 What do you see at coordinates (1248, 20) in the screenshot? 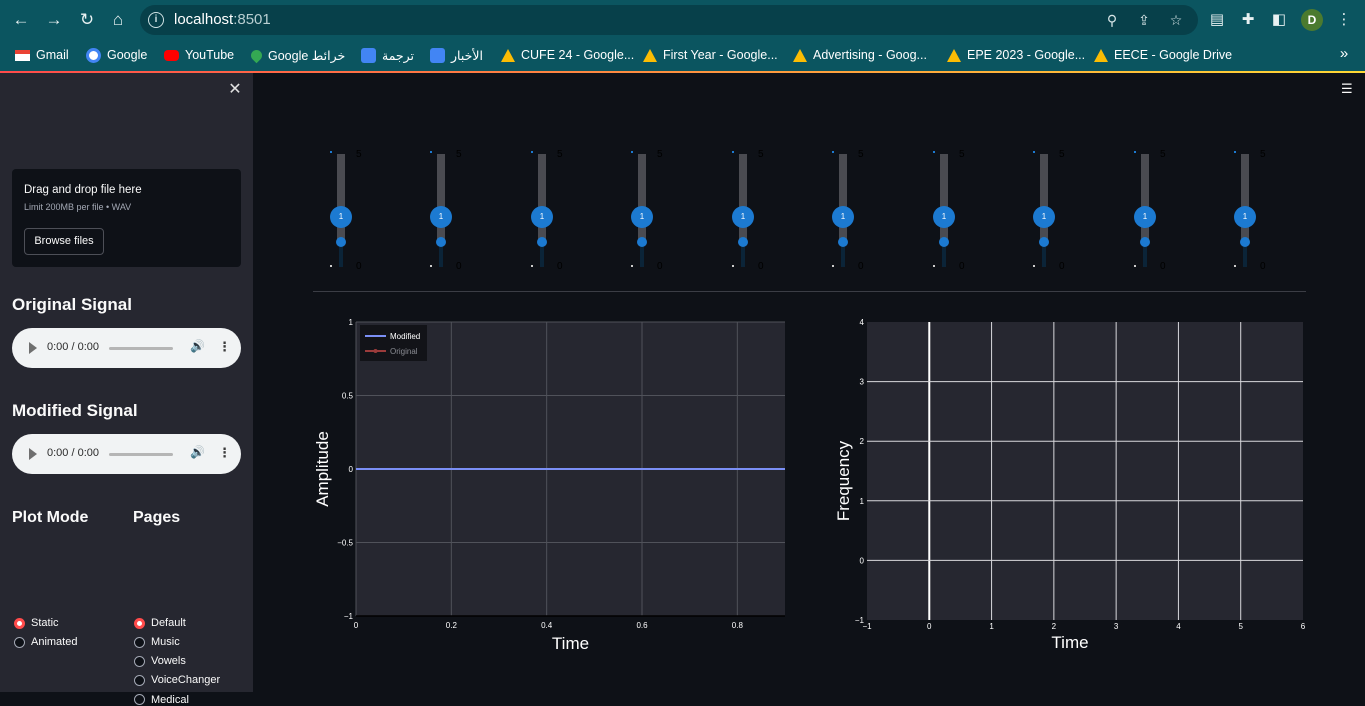
I see `extensions-puzzle-icon: ✚` at bounding box center [1248, 20].